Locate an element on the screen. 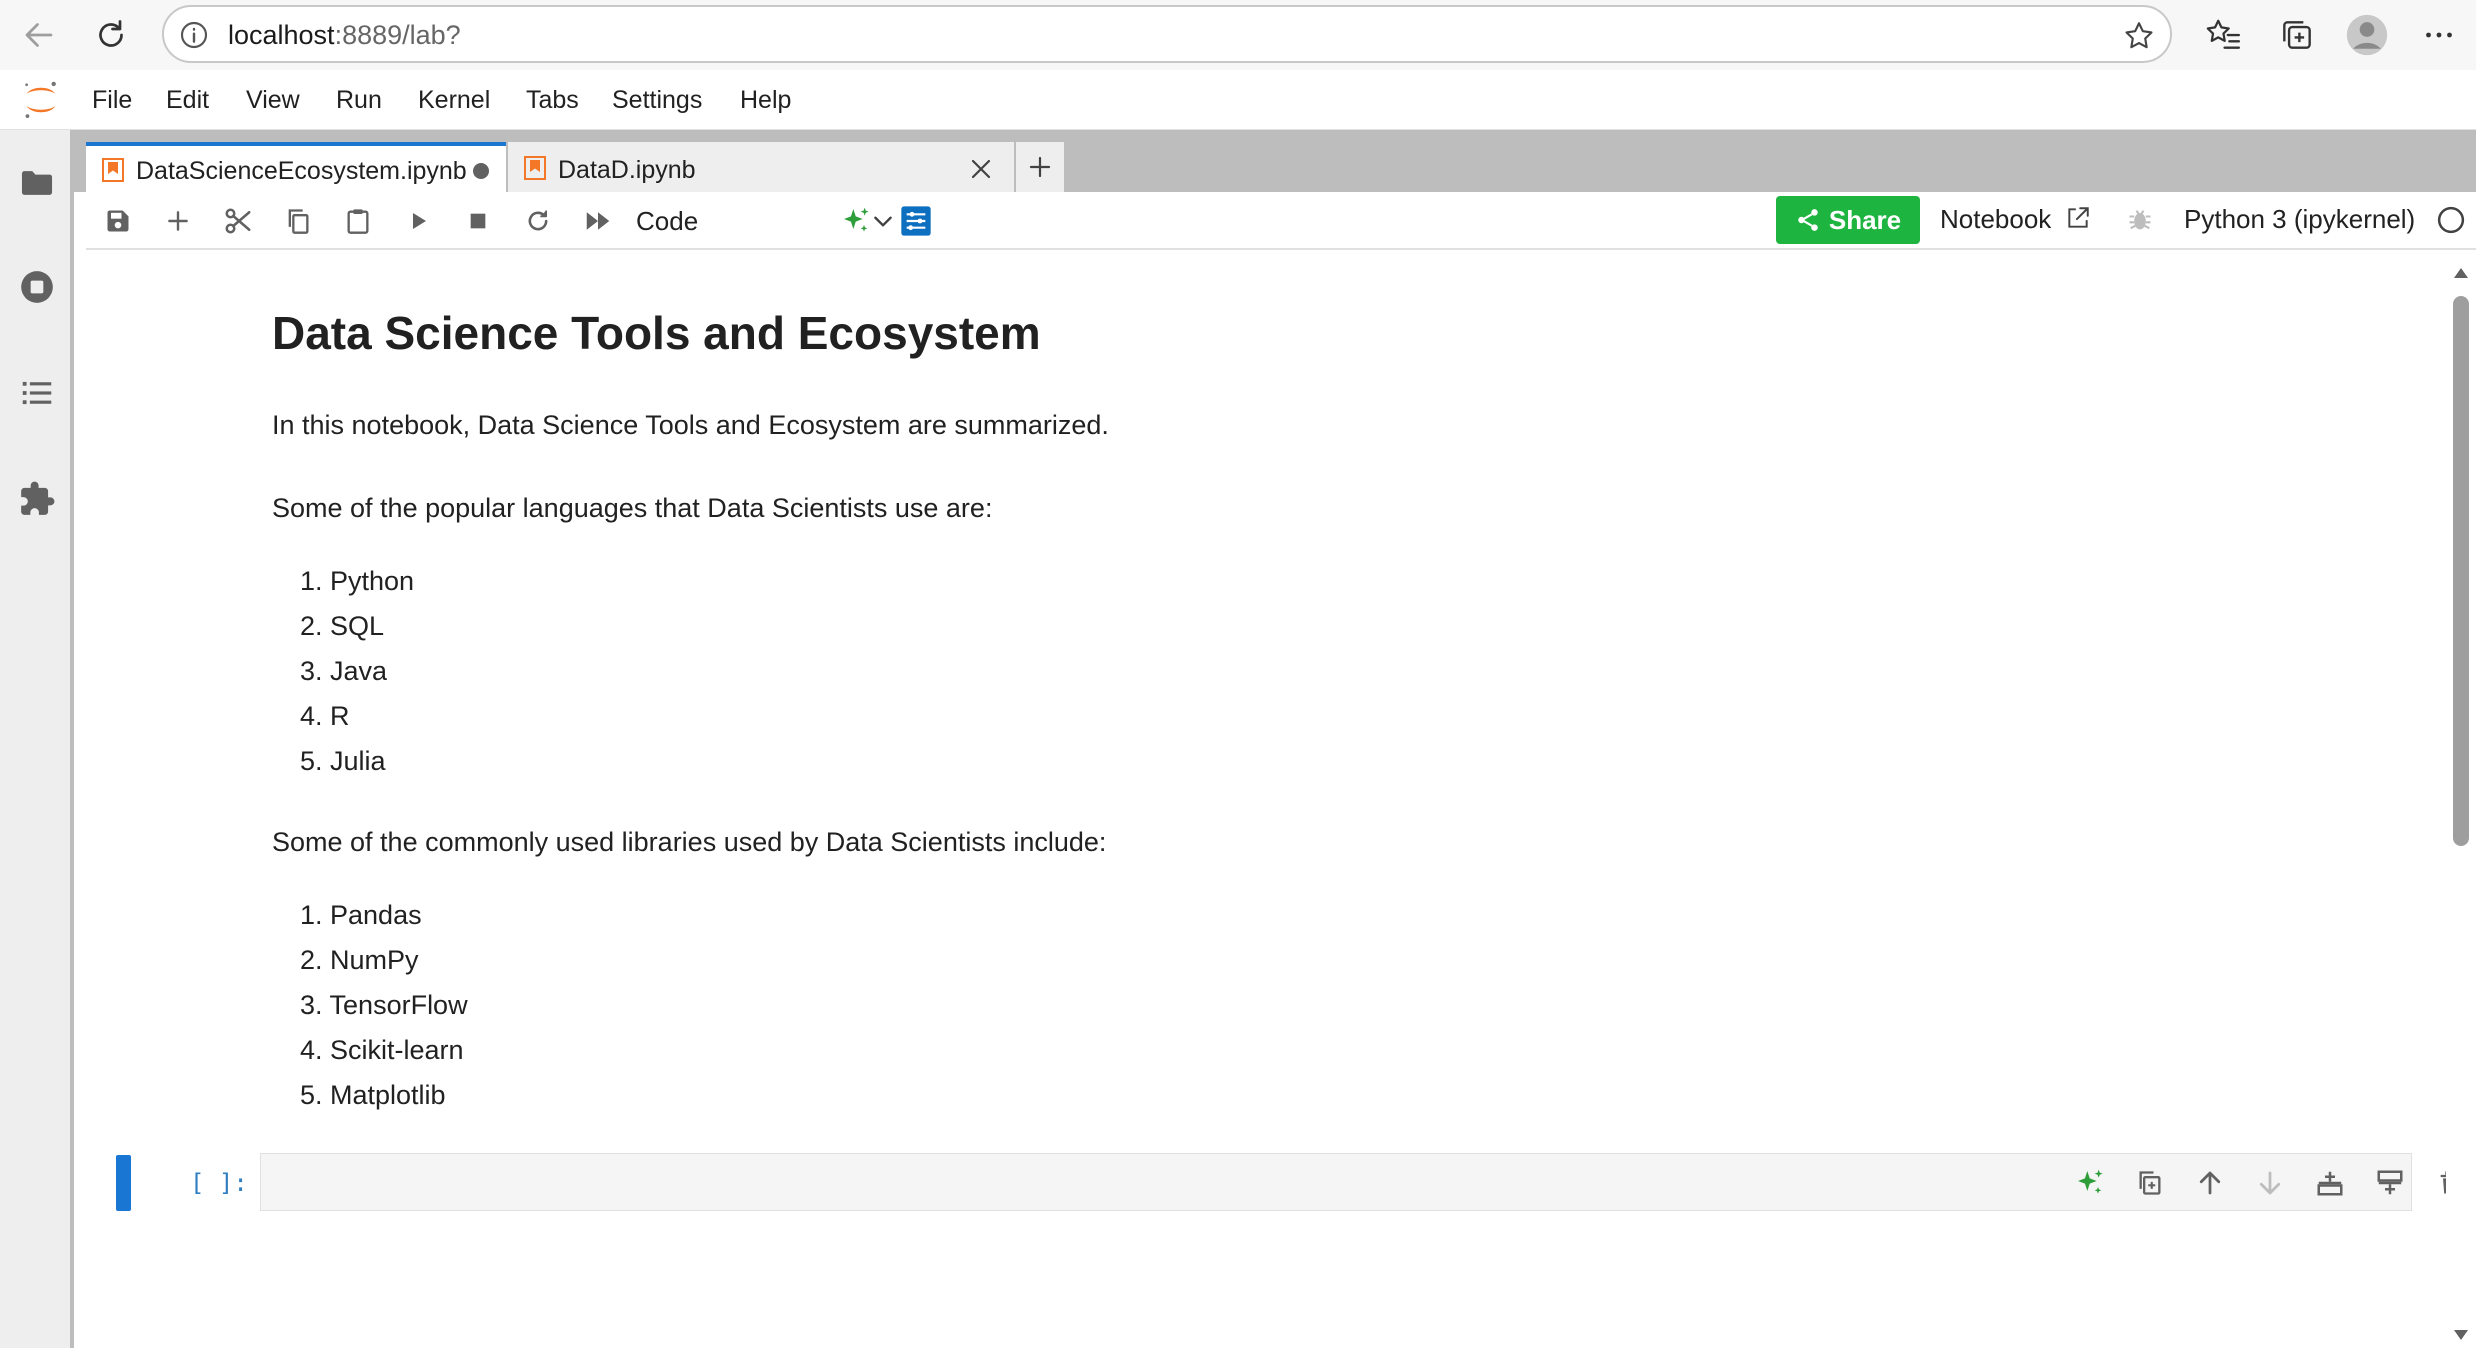  insert-cell-above-button is located at coordinates (2330, 1183).